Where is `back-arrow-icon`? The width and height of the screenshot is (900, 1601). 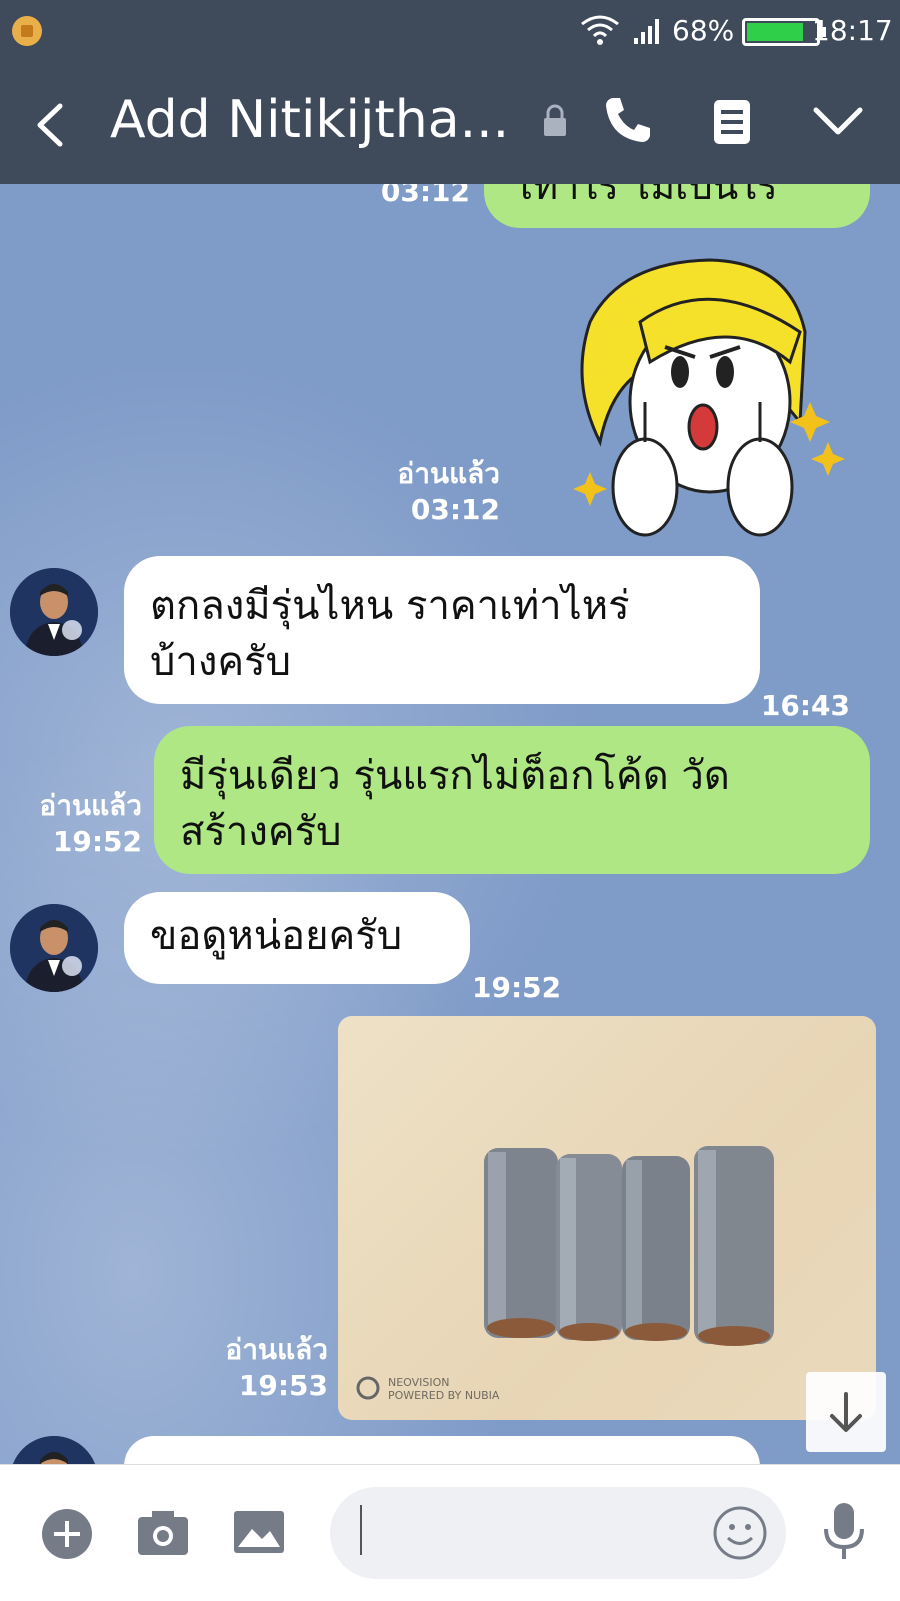
back-arrow-icon is located at coordinates (50, 125).